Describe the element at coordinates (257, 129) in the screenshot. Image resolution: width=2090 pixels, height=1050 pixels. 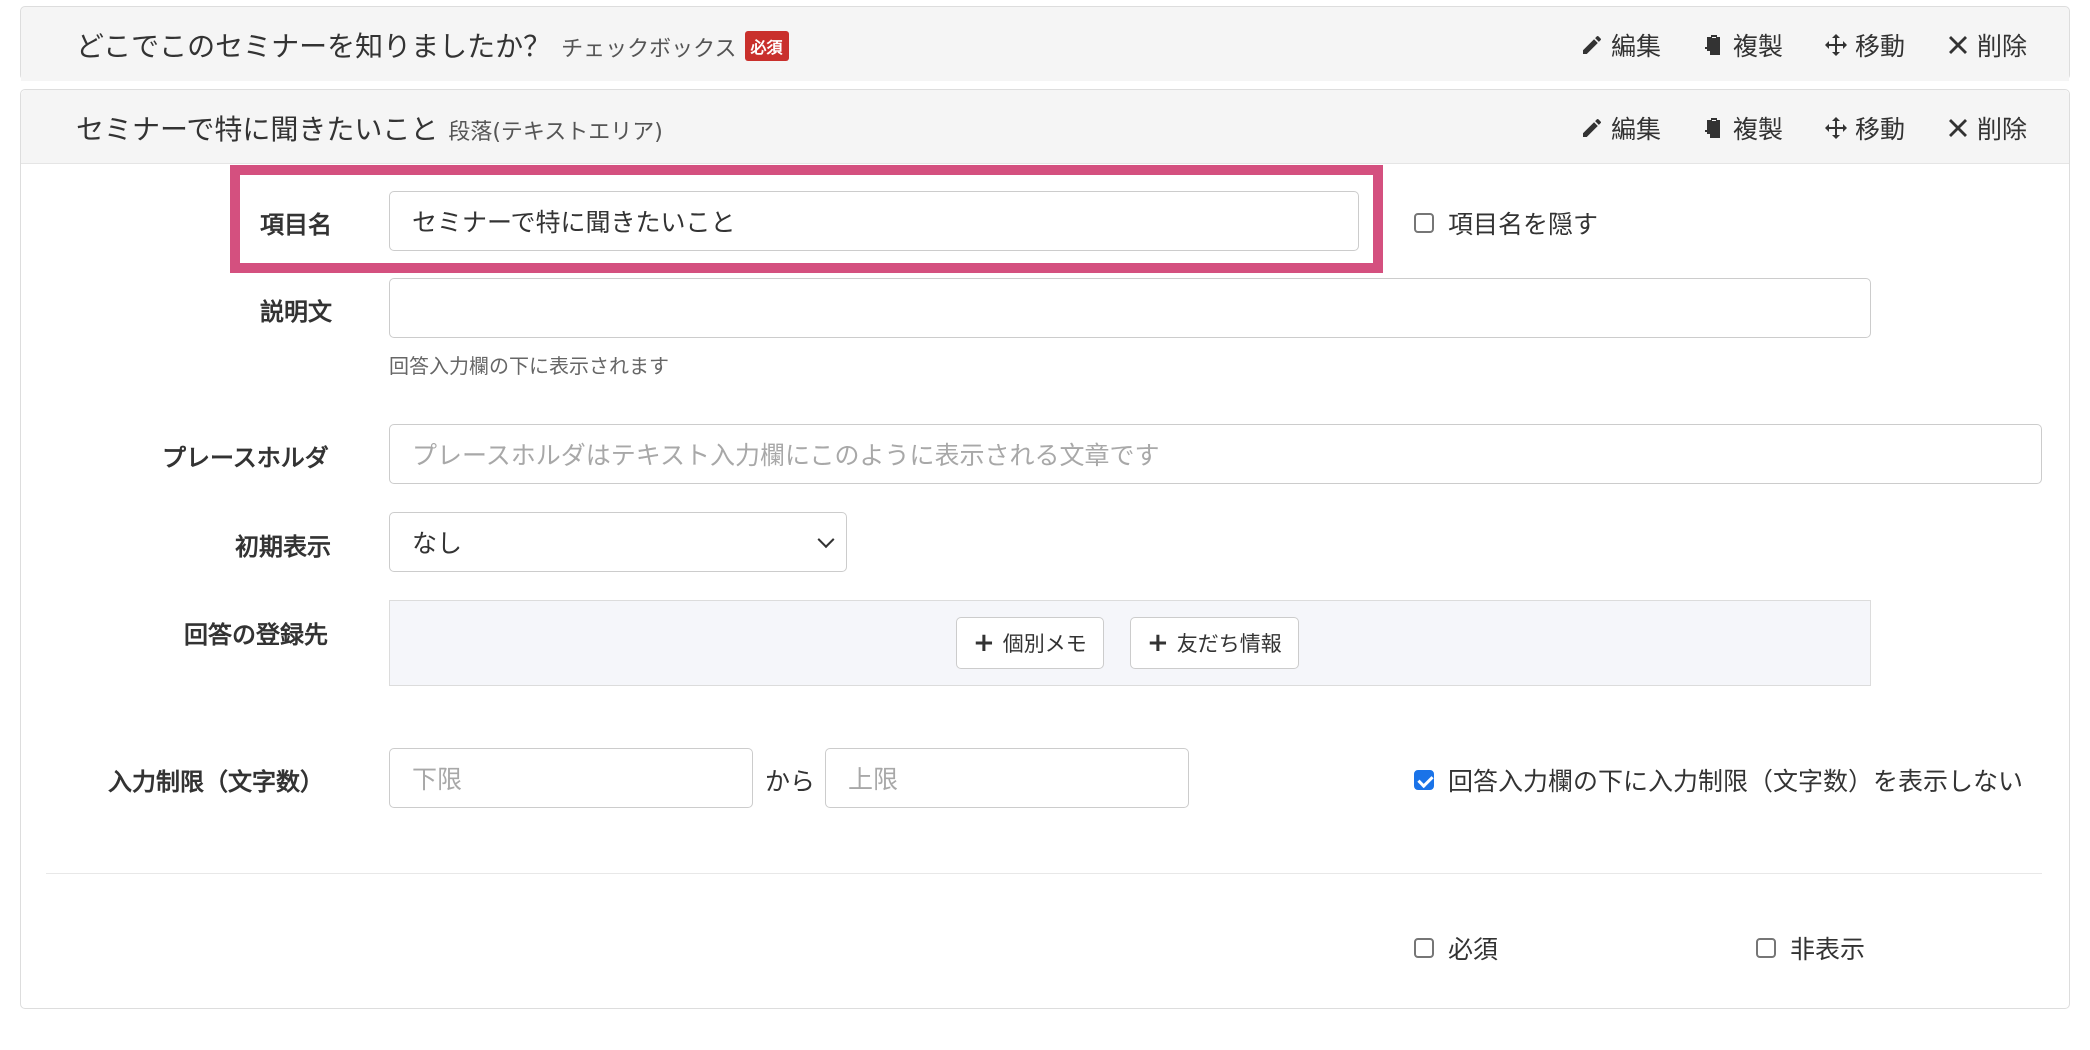
I see `item-title: セミナーで特に聞きたいこと` at that location.